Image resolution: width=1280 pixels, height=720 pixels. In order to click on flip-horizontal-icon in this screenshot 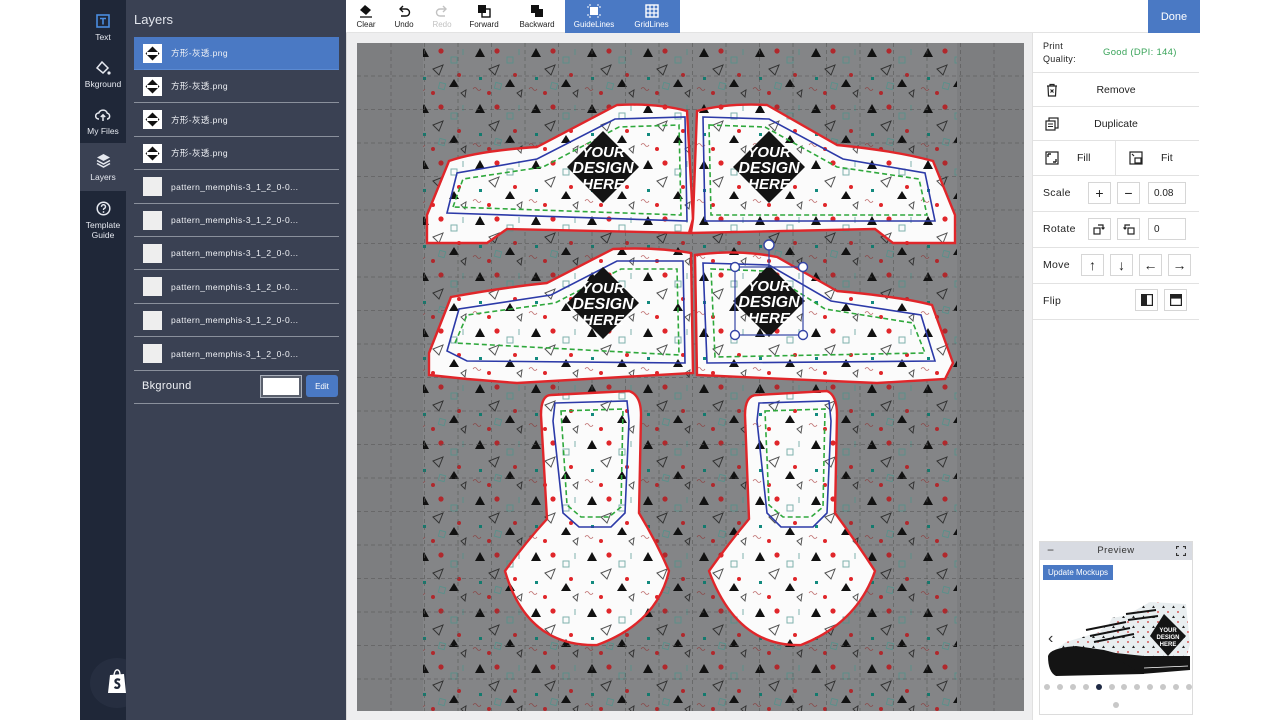, I will do `click(1146, 300)`.